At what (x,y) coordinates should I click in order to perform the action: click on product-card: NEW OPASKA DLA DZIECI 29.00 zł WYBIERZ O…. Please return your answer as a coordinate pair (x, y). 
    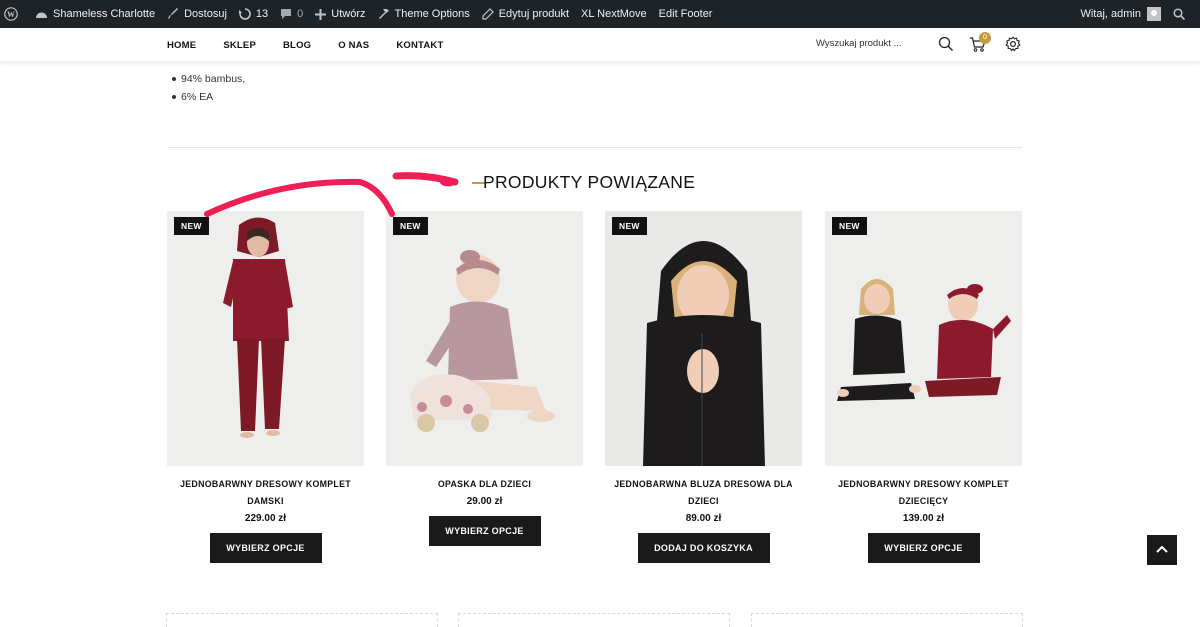
    Looking at the image, I should click on (484, 378).